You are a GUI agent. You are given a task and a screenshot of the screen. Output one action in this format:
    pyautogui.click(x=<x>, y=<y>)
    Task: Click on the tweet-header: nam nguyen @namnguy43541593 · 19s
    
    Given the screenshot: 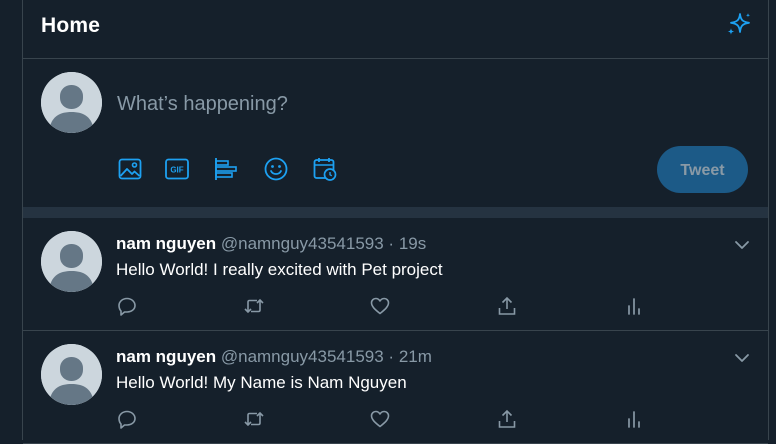 What is the action you would take?
    pyautogui.click(x=271, y=244)
    